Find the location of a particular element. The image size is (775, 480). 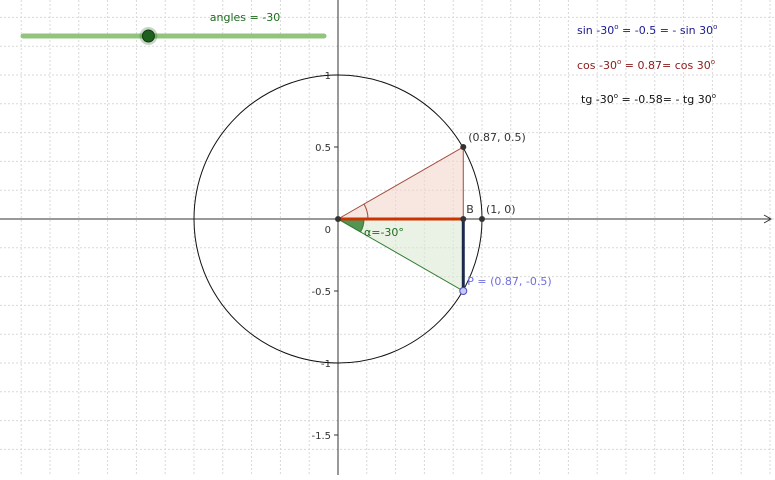

point-b-label: B is located at coordinates (470, 209).